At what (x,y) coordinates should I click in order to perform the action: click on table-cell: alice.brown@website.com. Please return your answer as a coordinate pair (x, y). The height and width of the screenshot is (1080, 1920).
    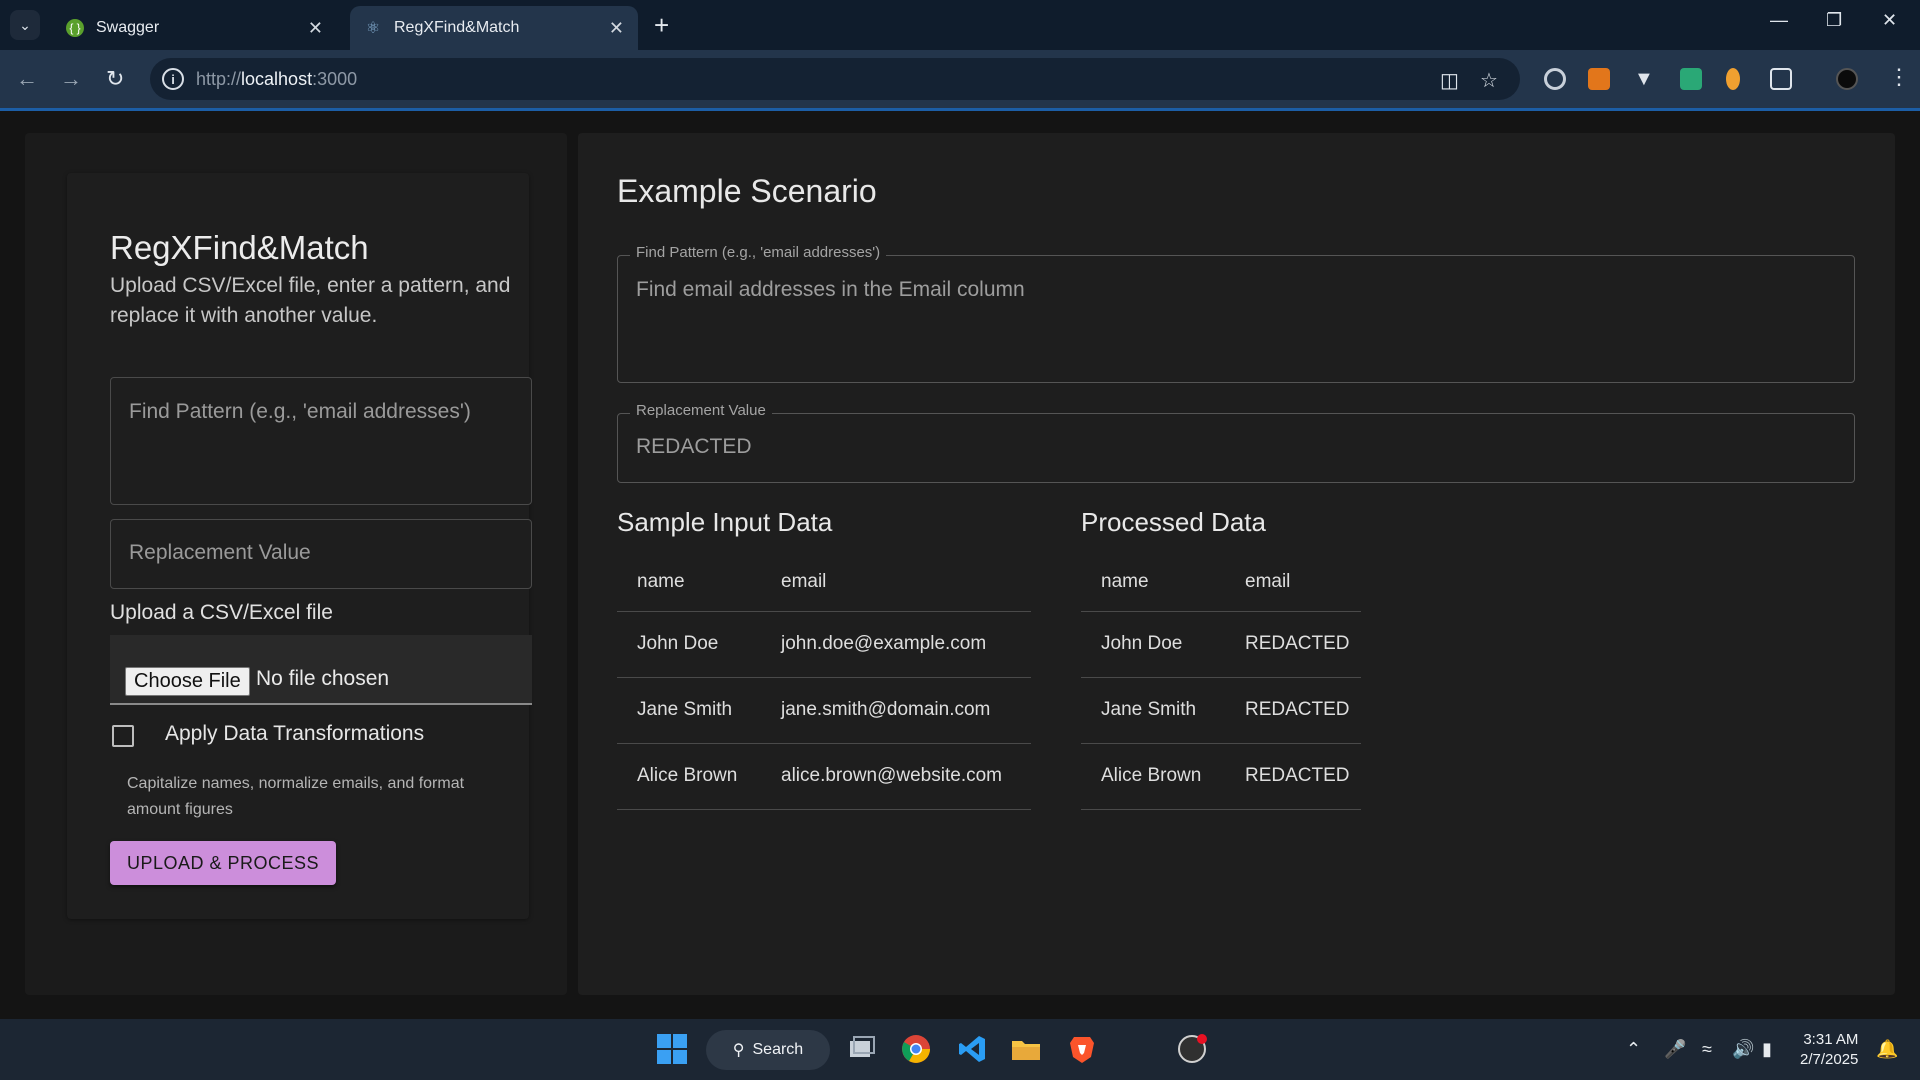
    Looking at the image, I should click on (896, 776).